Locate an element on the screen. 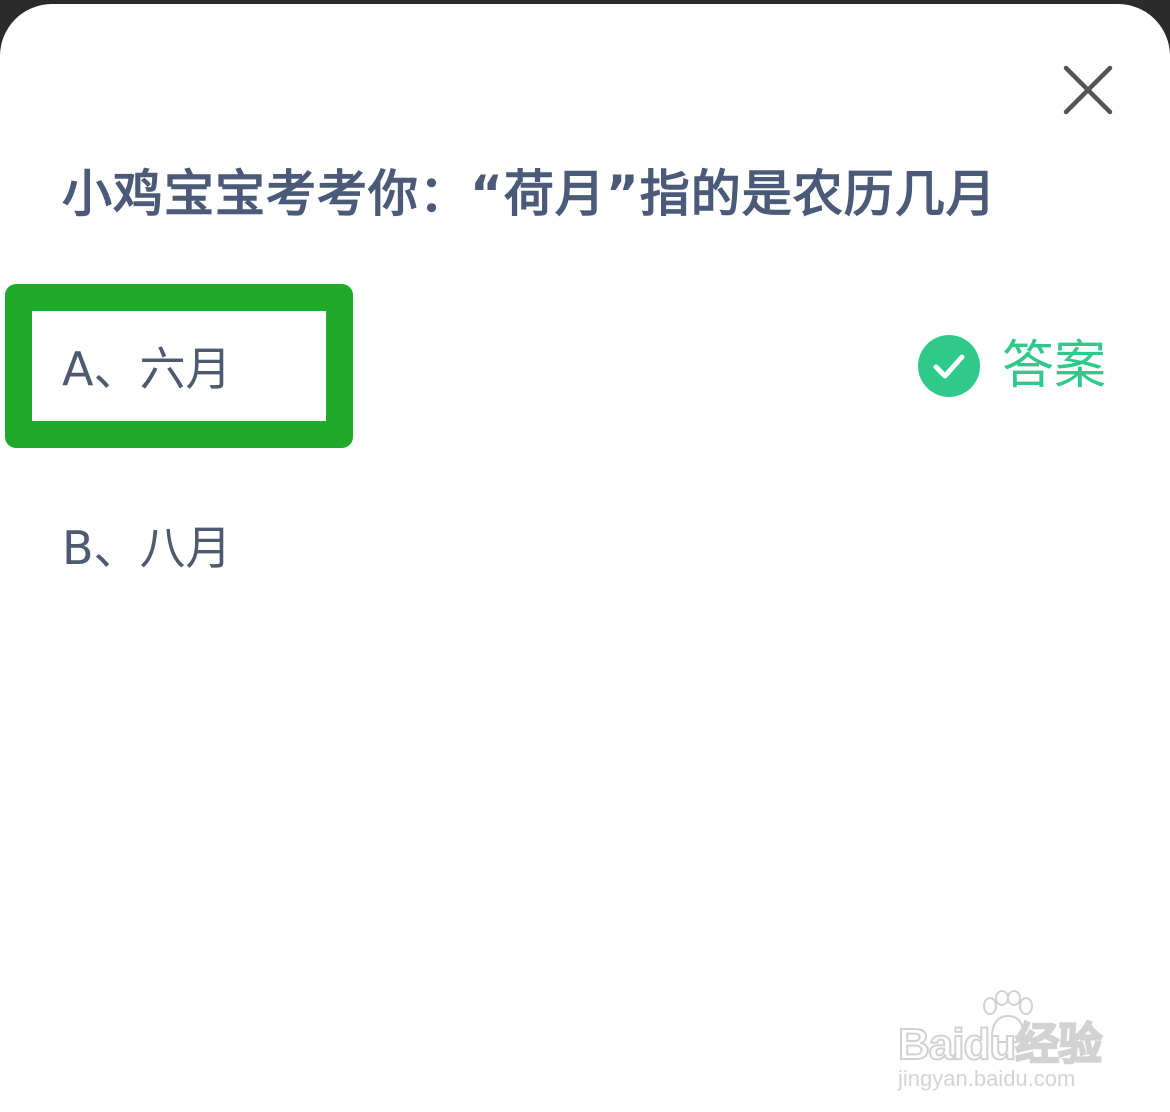  baidu-jingyan-watermark: Baidu经验 jingyan.baidu.com is located at coordinates (1007, 1045).